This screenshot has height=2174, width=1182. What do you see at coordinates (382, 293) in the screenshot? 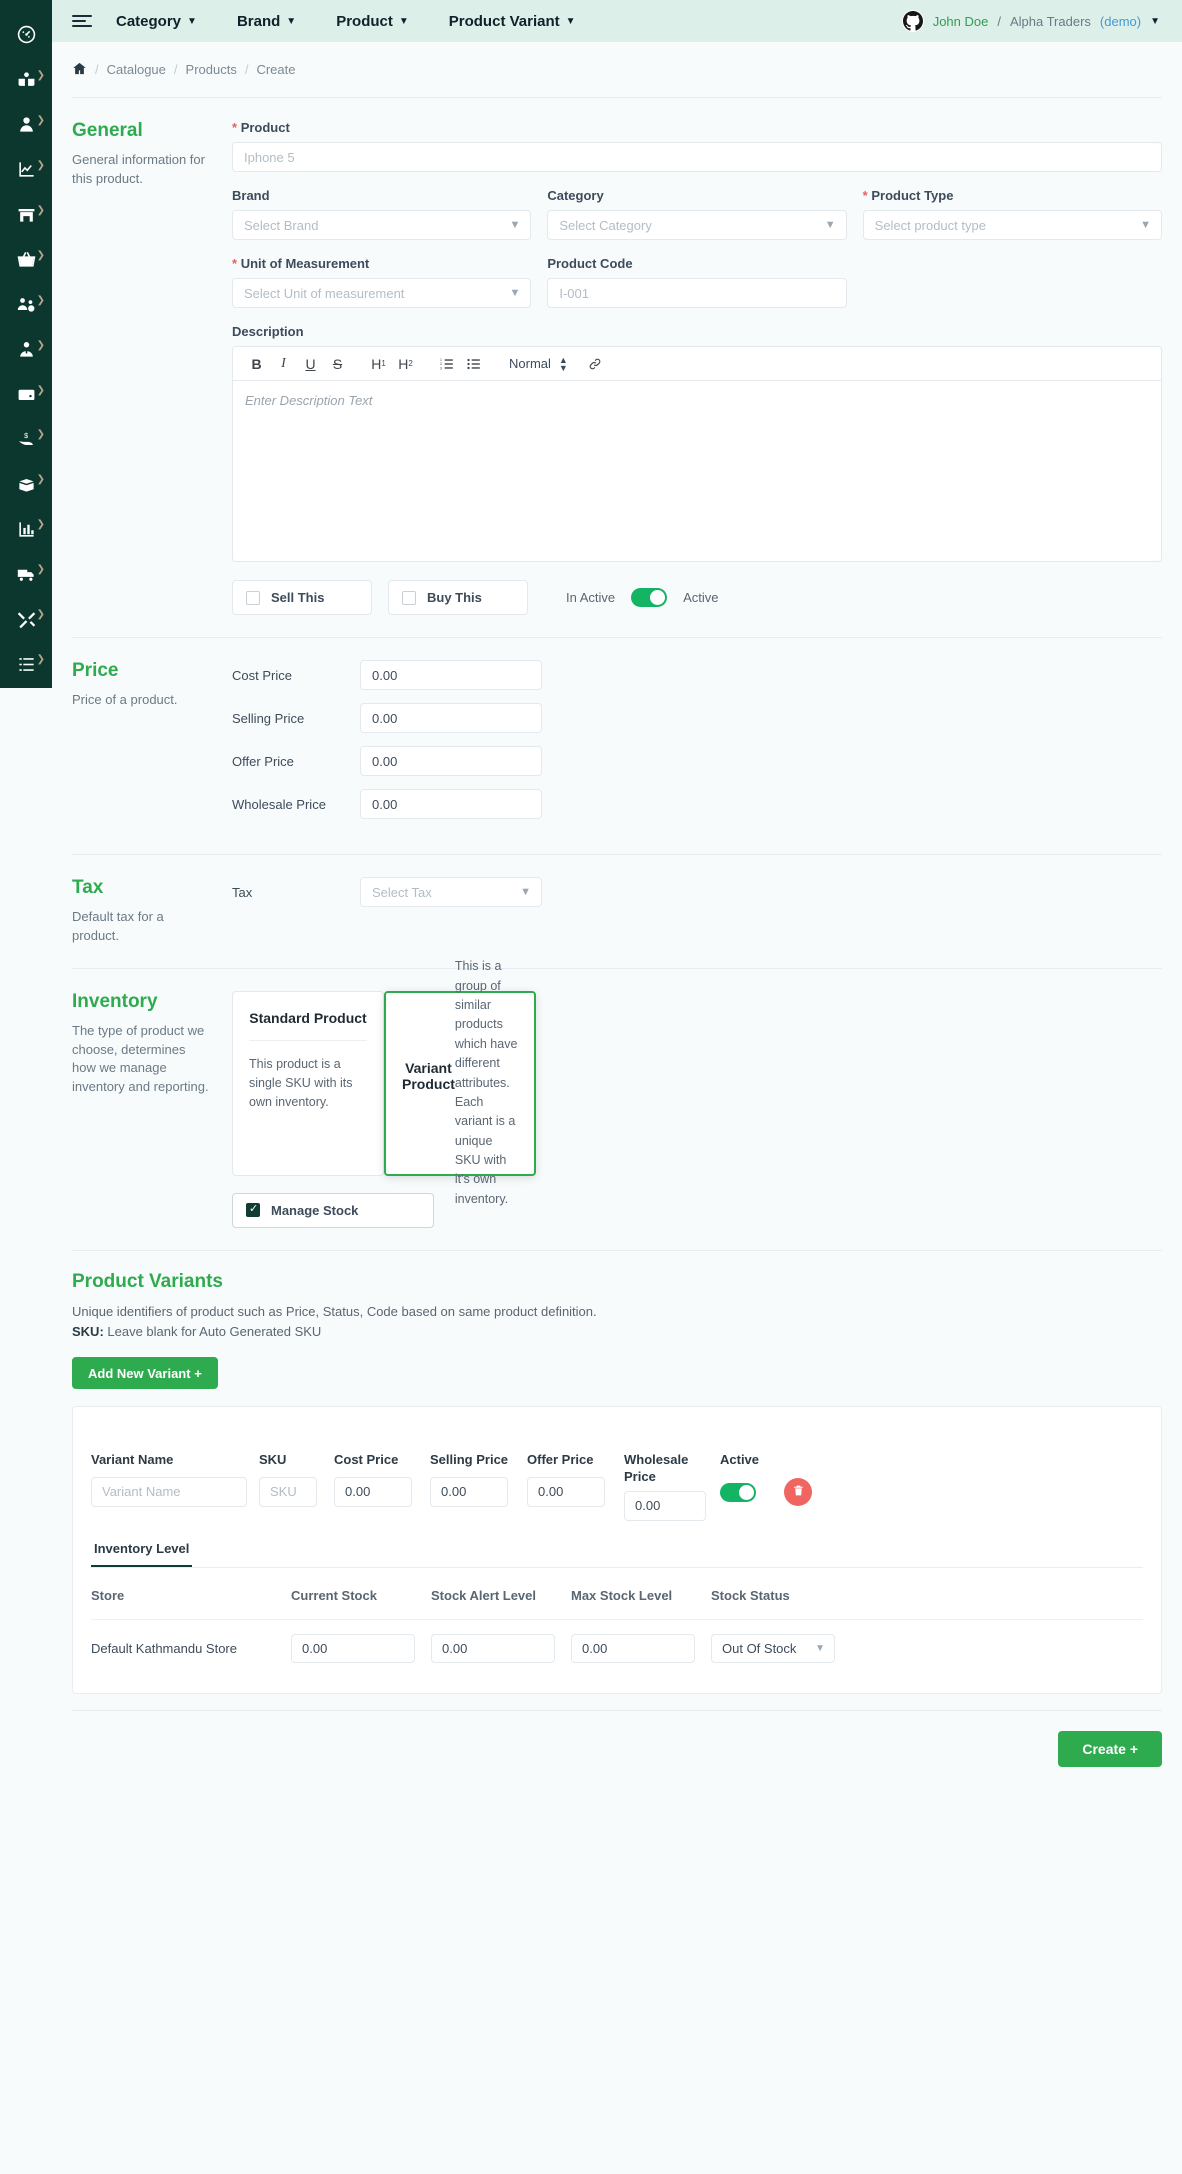
I see `uom-select: Select Unit of measurement ▼` at bounding box center [382, 293].